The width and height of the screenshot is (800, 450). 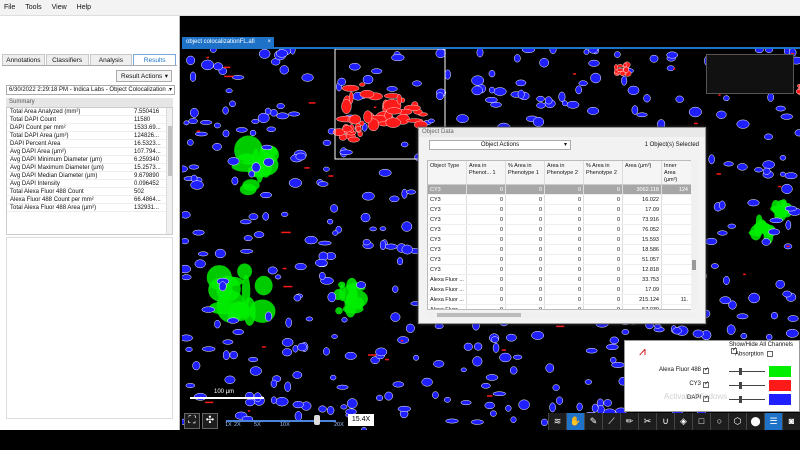 What do you see at coordinates (611, 421) in the screenshot?
I see `brush-icon: ⟋` at bounding box center [611, 421].